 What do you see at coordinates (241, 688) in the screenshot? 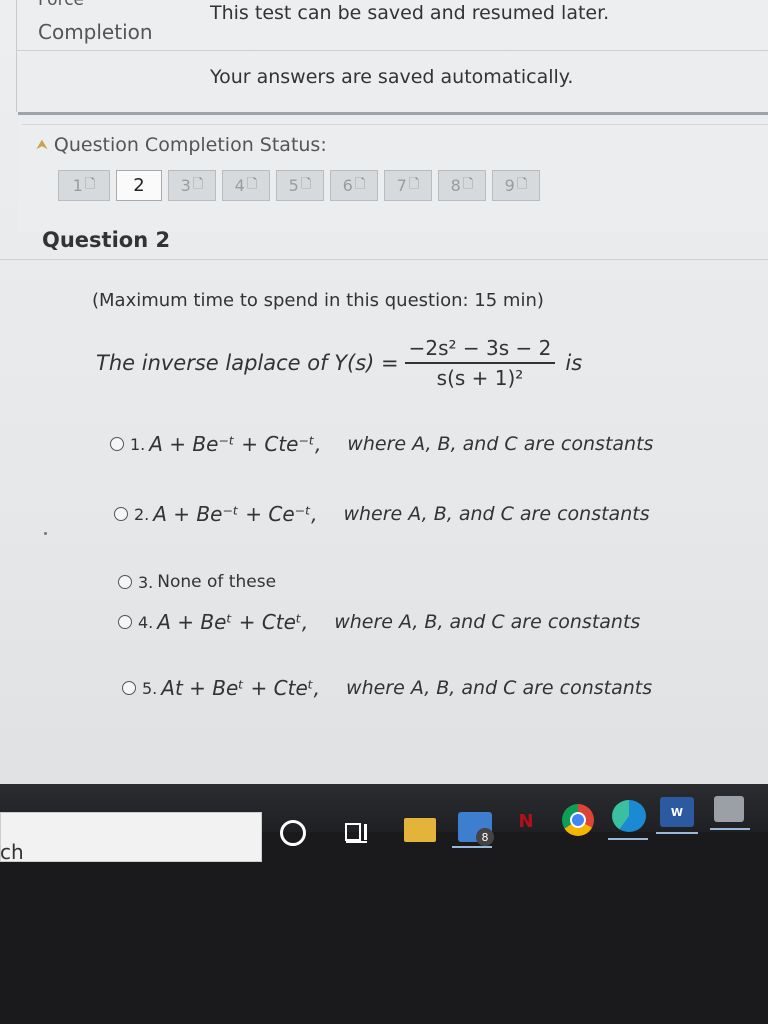
I see `option-expression: At + Beᵗ + Cteᵗ,` at bounding box center [241, 688].